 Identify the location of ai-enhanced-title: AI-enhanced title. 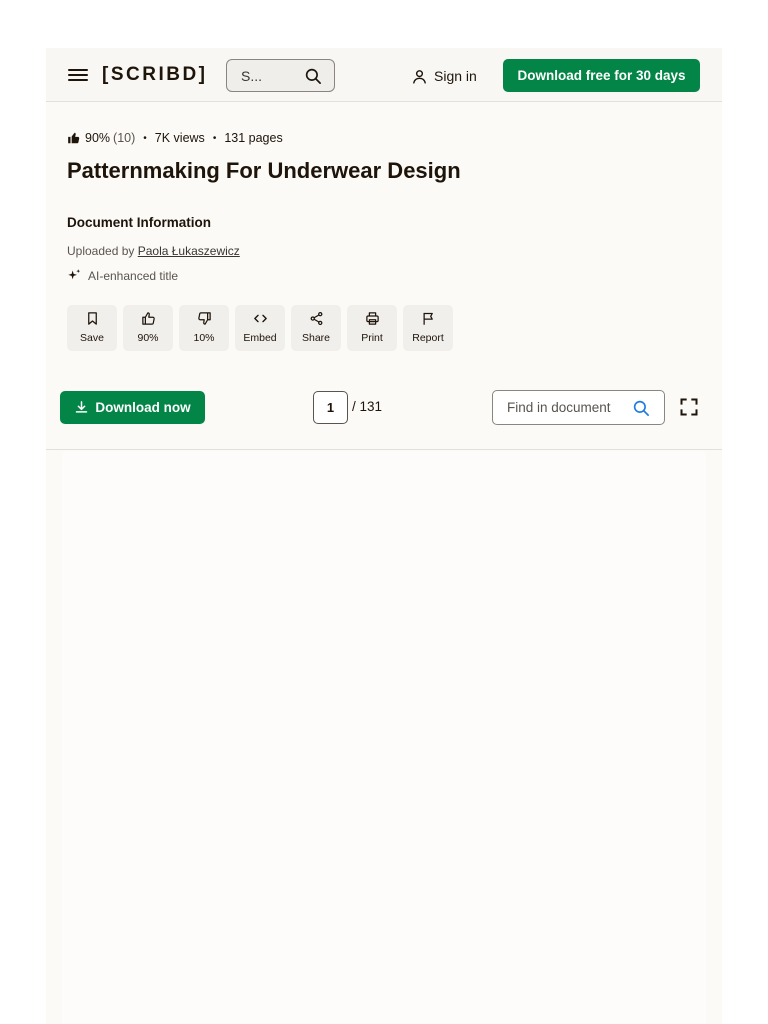
(122, 275).